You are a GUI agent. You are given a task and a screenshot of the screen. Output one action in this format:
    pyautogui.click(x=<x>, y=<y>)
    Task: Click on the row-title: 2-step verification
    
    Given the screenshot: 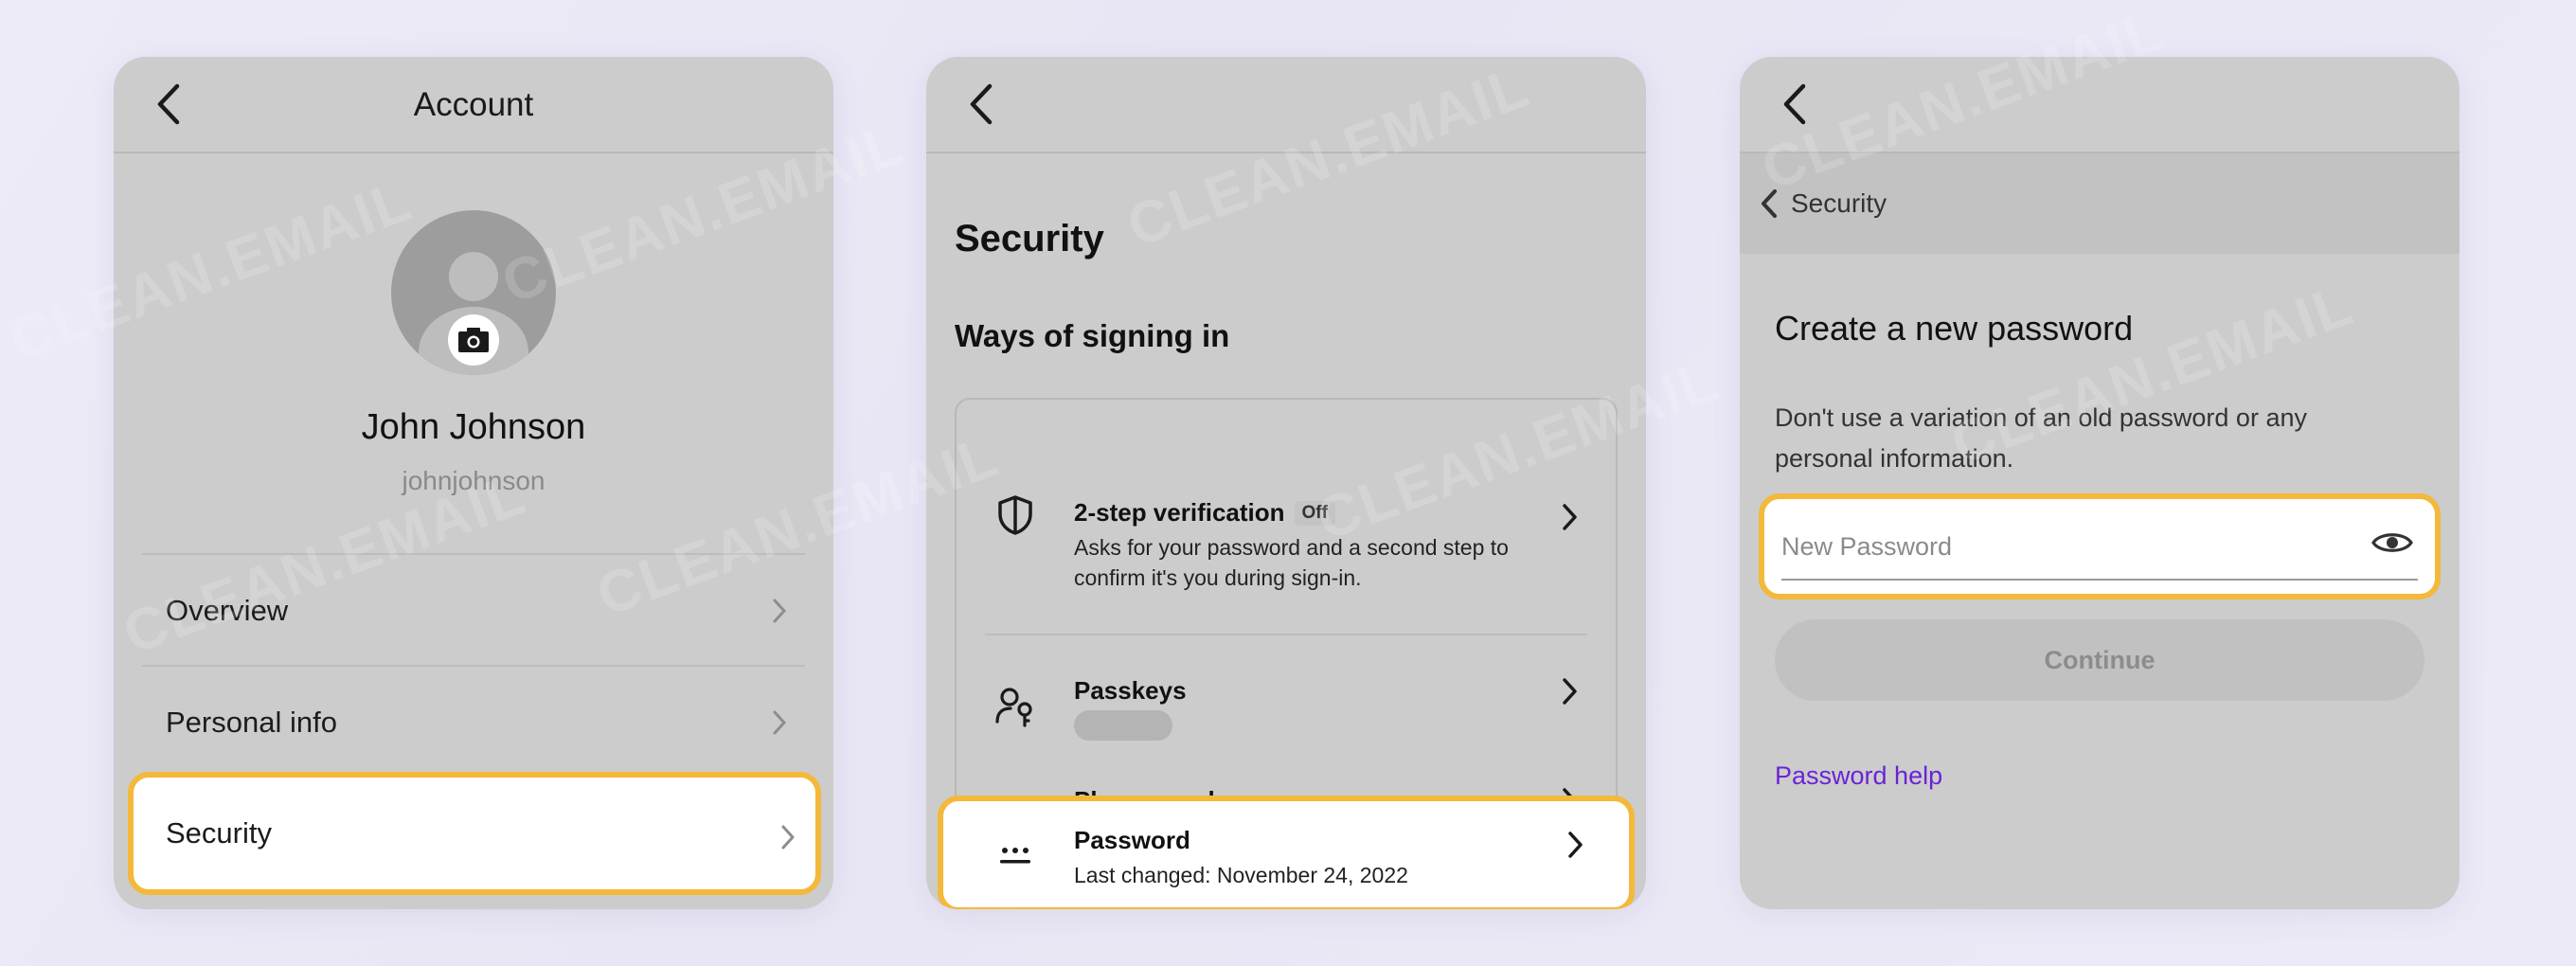 What is the action you would take?
    pyautogui.click(x=1179, y=512)
    